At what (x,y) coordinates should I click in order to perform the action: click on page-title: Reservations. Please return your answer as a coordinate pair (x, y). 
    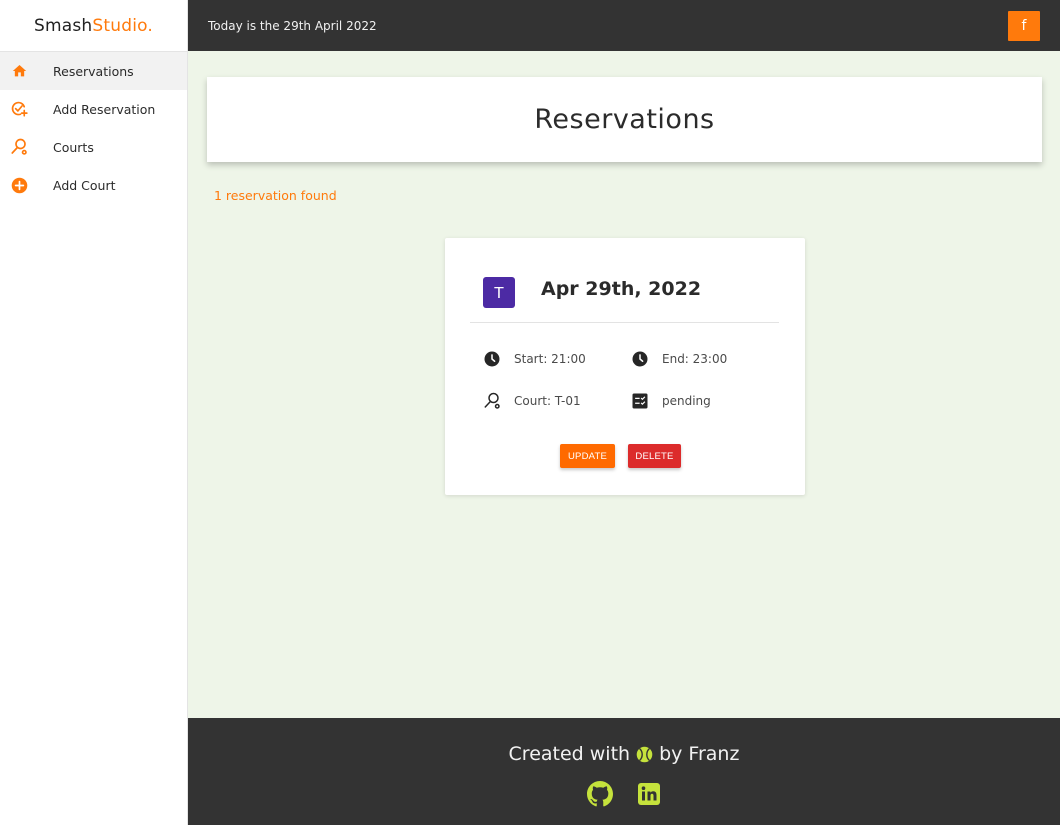
    Looking at the image, I should click on (624, 119).